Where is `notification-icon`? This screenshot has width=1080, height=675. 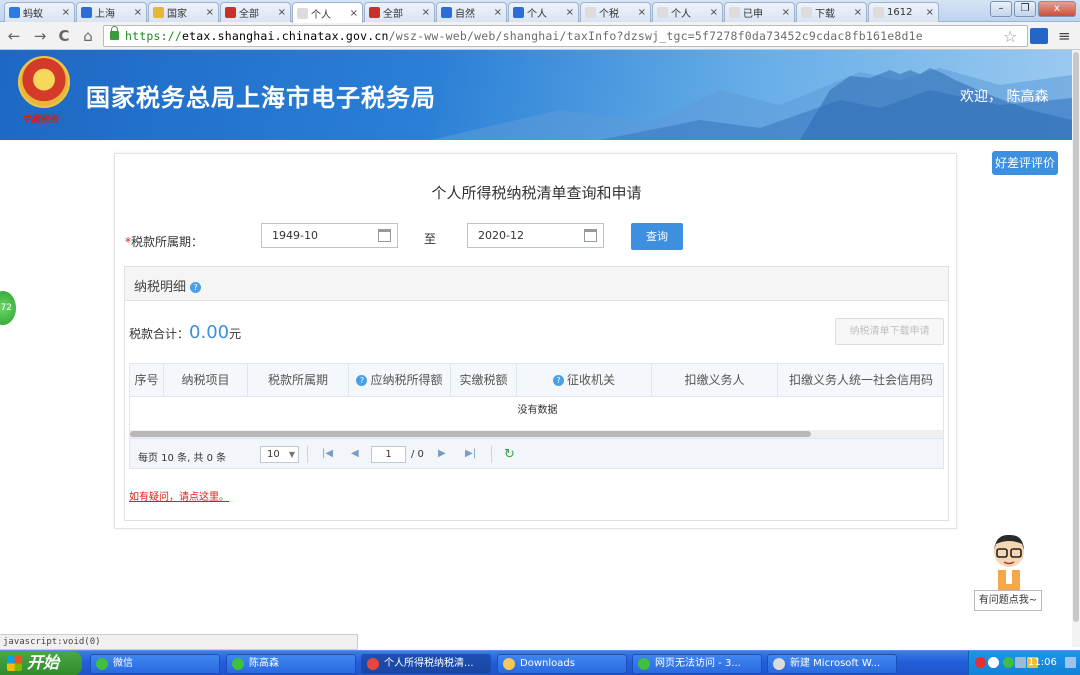 notification-icon is located at coordinates (1070, 662).